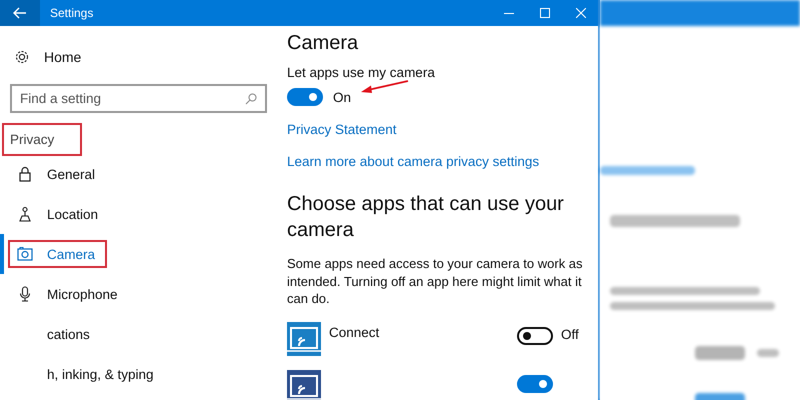 This screenshot has width=800, height=400. Describe the element at coordinates (426, 217) in the screenshot. I see `section-heading: Choose apps that can use your camera` at that location.